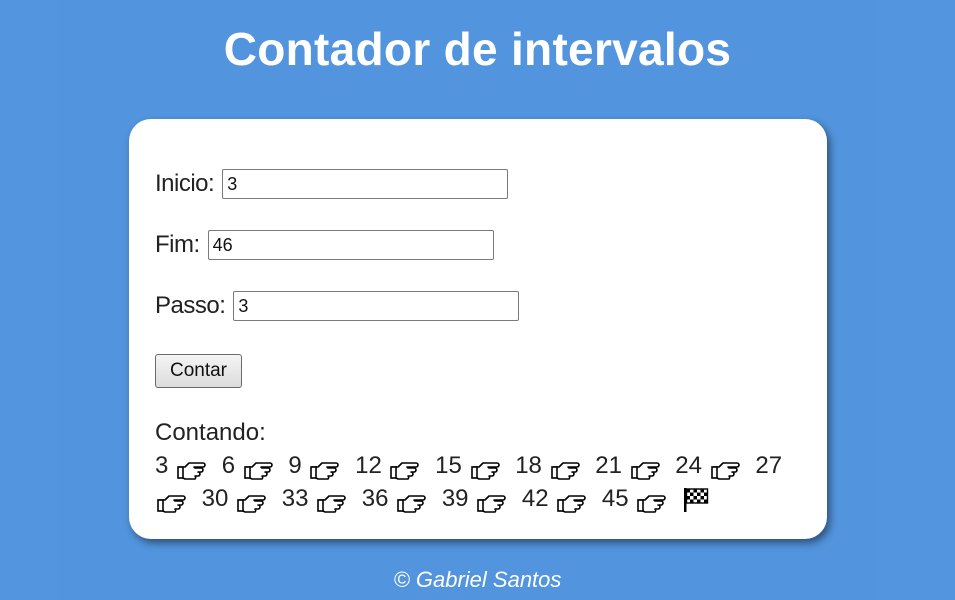 Image resolution: width=955 pixels, height=600 pixels. I want to click on end-row: Fim:, so click(324, 245).